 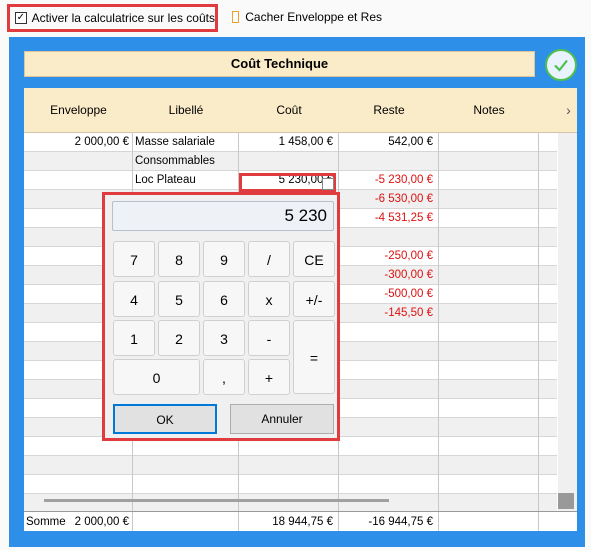 I want to click on hide-envelope-checkbox, so click(x=236, y=17).